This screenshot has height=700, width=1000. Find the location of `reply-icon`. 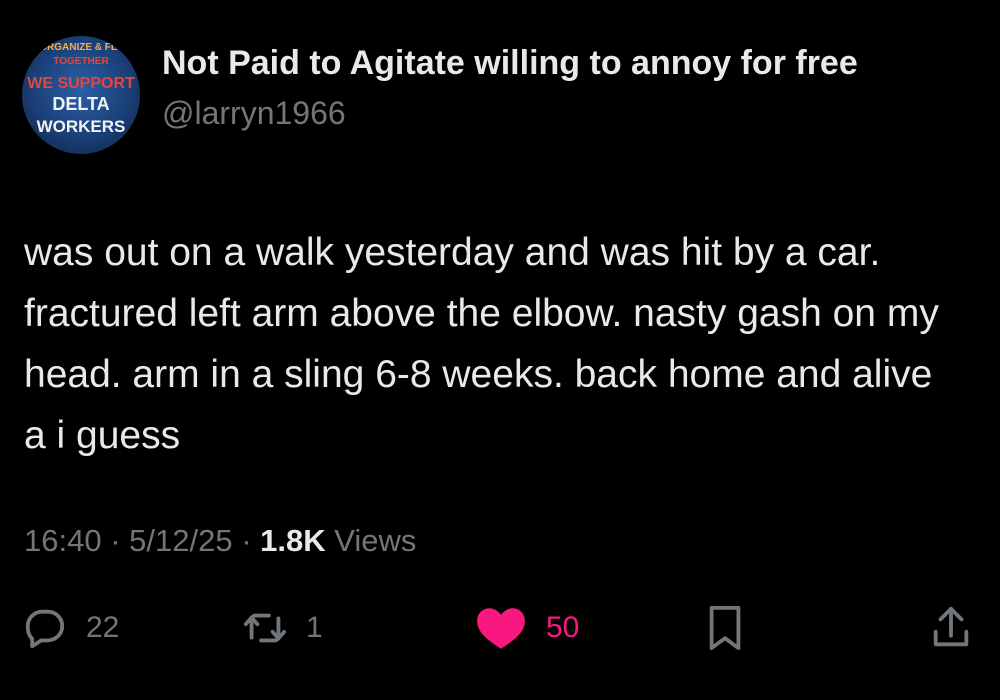

reply-icon is located at coordinates (45, 628).